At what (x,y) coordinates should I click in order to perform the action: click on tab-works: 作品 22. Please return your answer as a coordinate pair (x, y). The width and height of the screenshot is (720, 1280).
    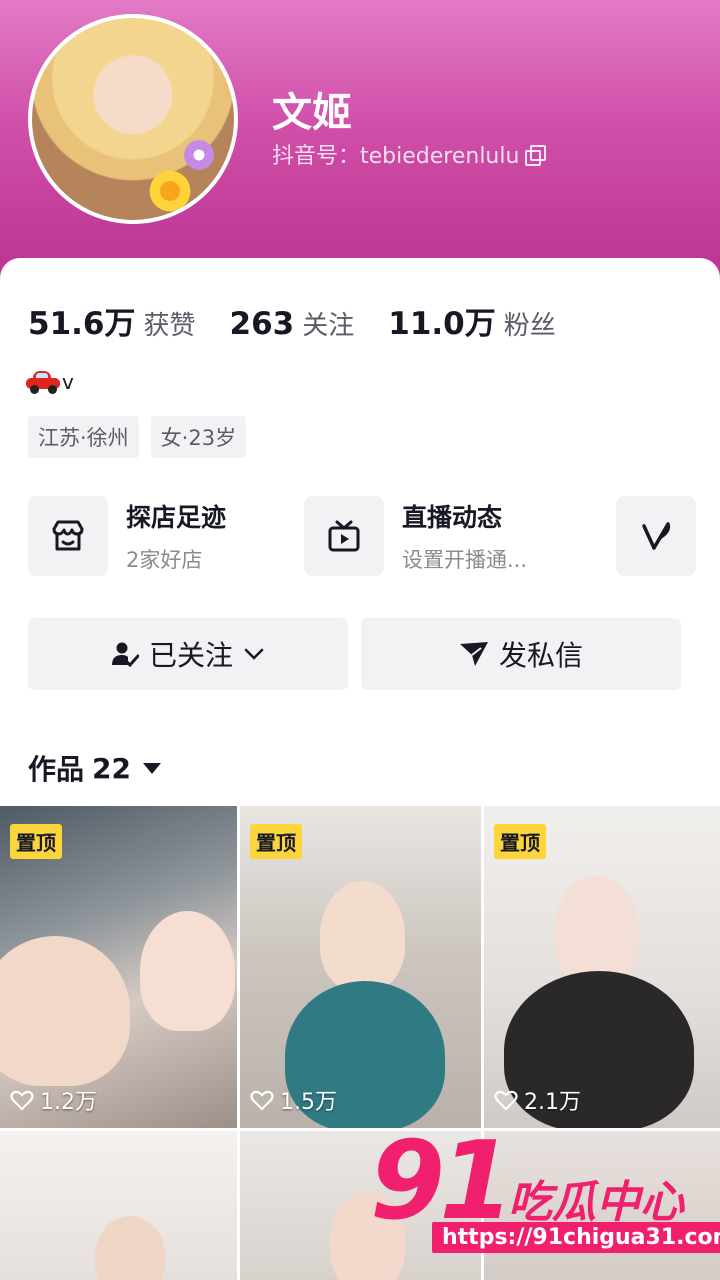
    Looking at the image, I should click on (94, 768).